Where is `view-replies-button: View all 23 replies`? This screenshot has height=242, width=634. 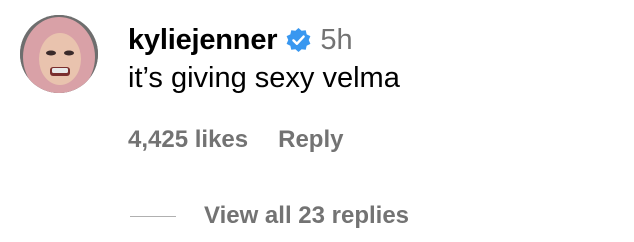 view-replies-button: View all 23 replies is located at coordinates (269, 216).